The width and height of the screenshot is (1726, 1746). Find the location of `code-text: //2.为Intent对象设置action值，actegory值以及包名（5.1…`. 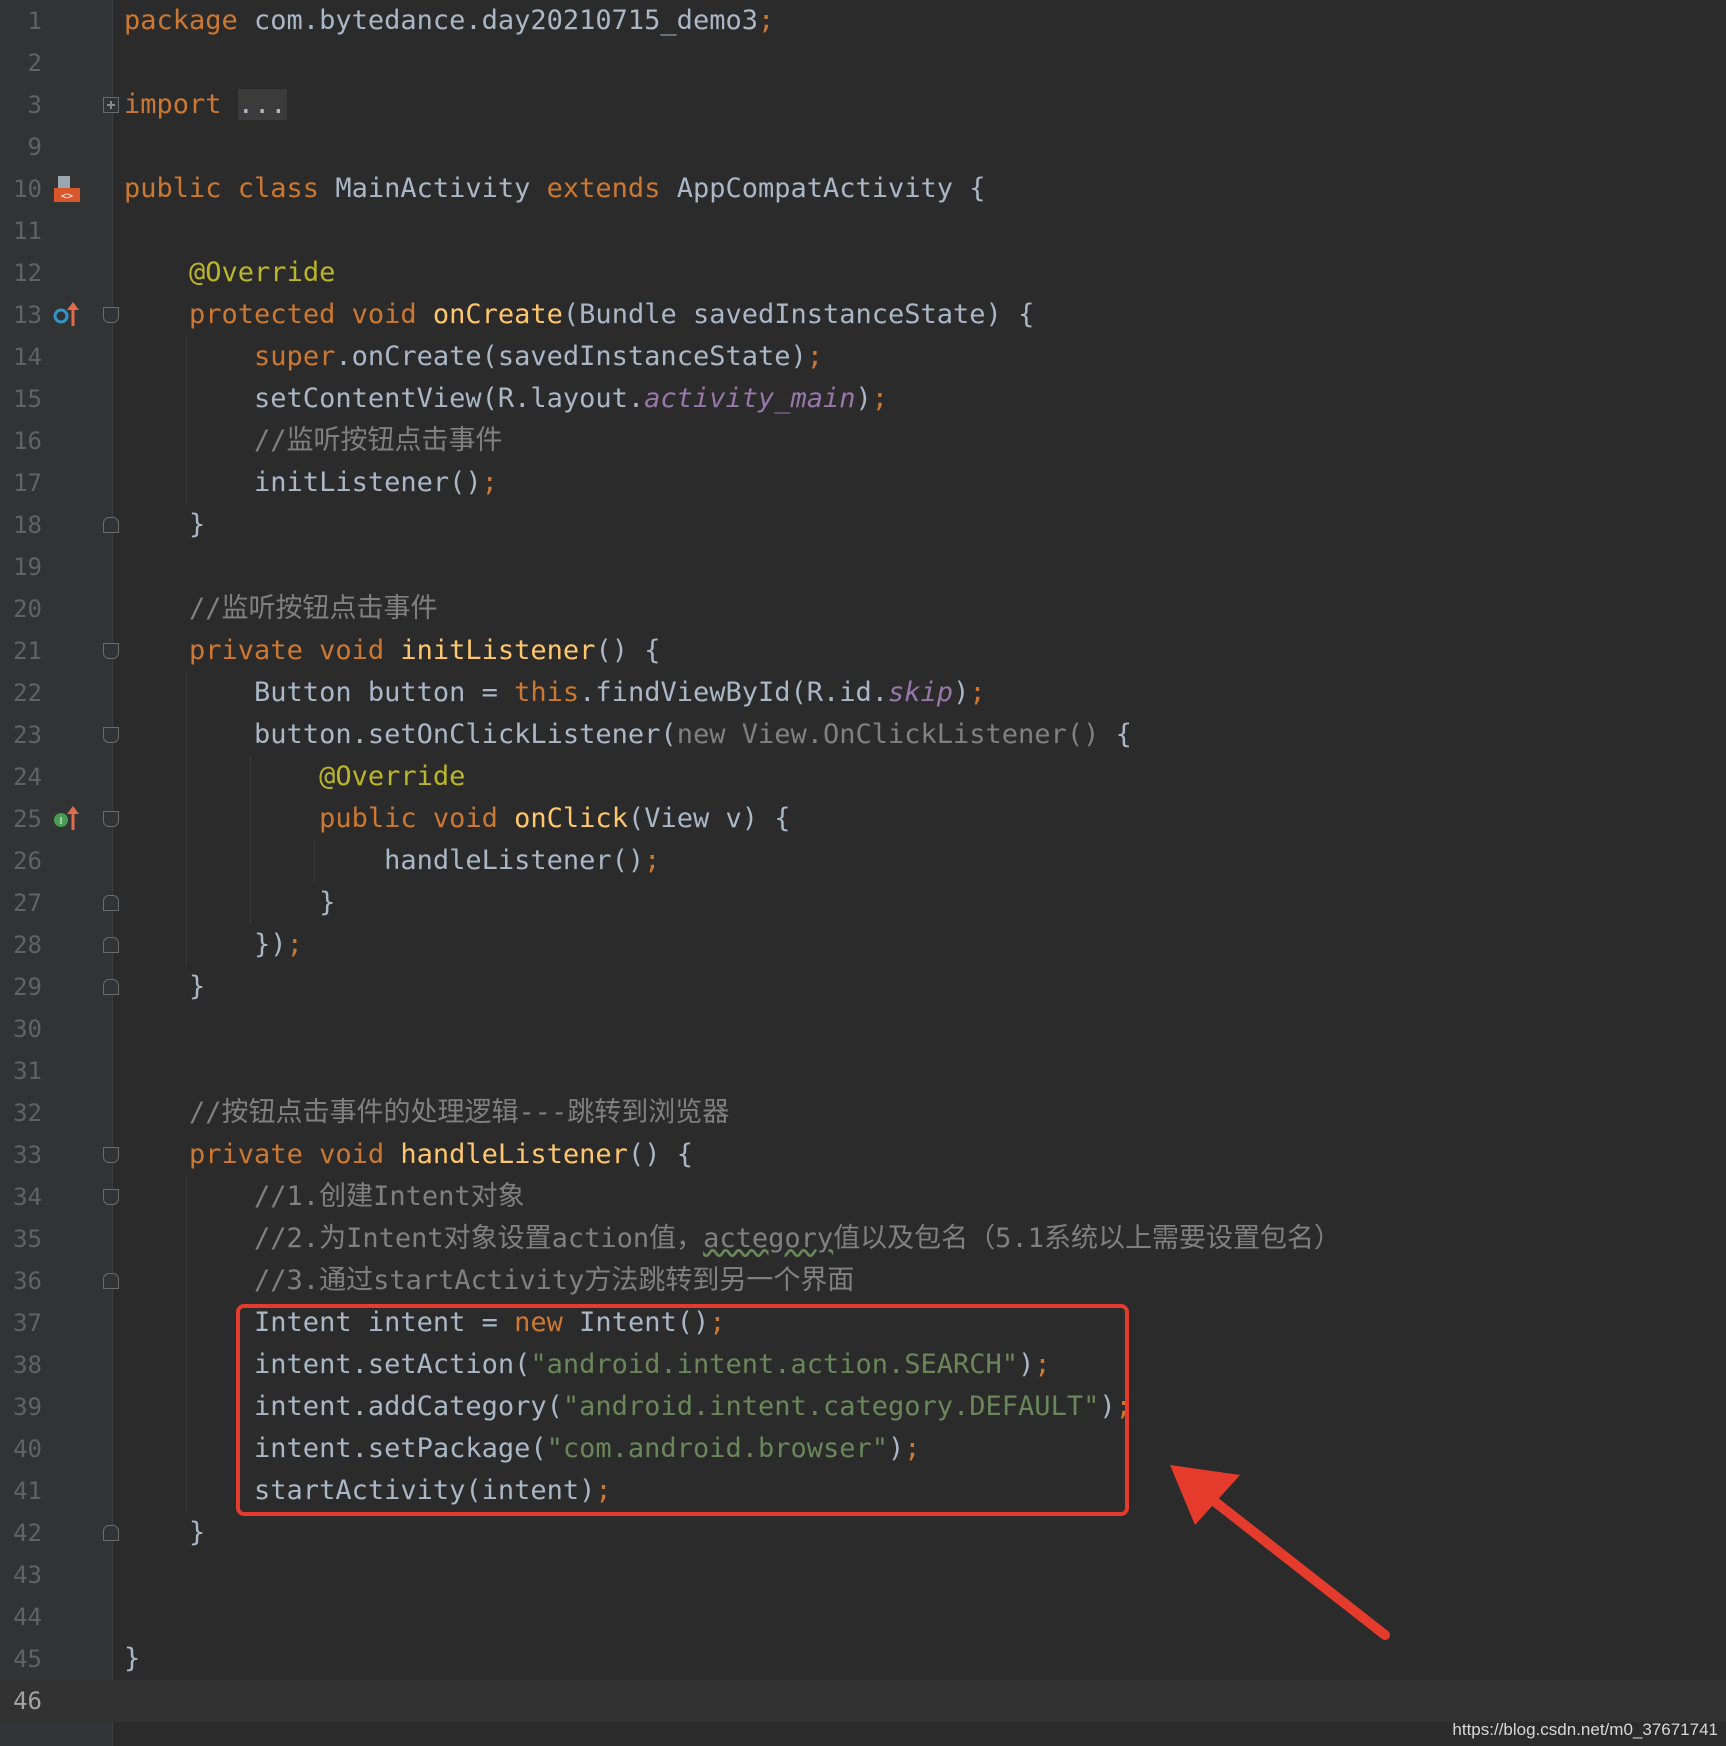

code-text: //2.为Intent对象设置action值，actegory值以及包名（5.1… is located at coordinates (732, 1239).